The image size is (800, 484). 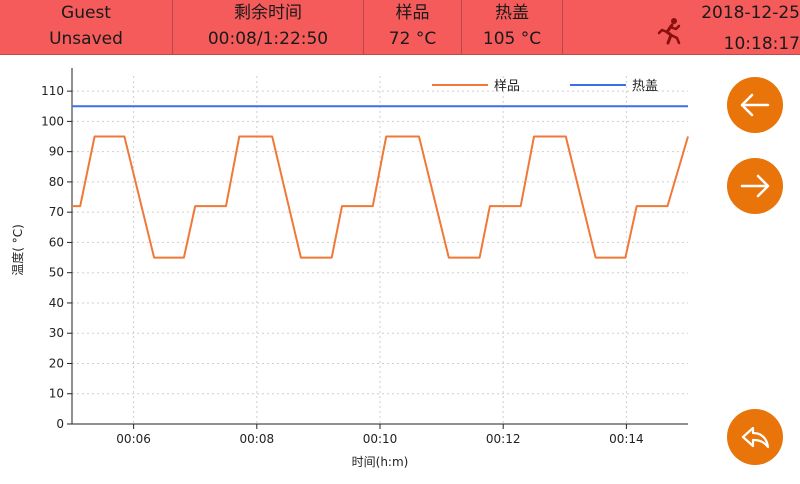 What do you see at coordinates (56, 152) in the screenshot?
I see `y-tick-label: 90` at bounding box center [56, 152].